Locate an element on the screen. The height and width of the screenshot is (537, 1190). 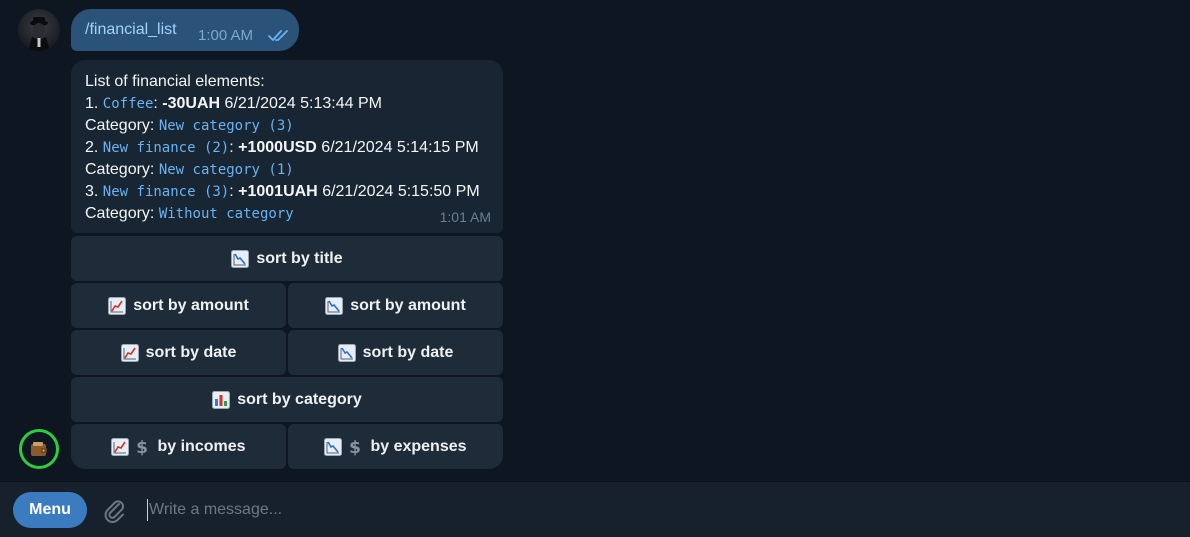
message-input-wrapper is located at coordinates (657, 510).